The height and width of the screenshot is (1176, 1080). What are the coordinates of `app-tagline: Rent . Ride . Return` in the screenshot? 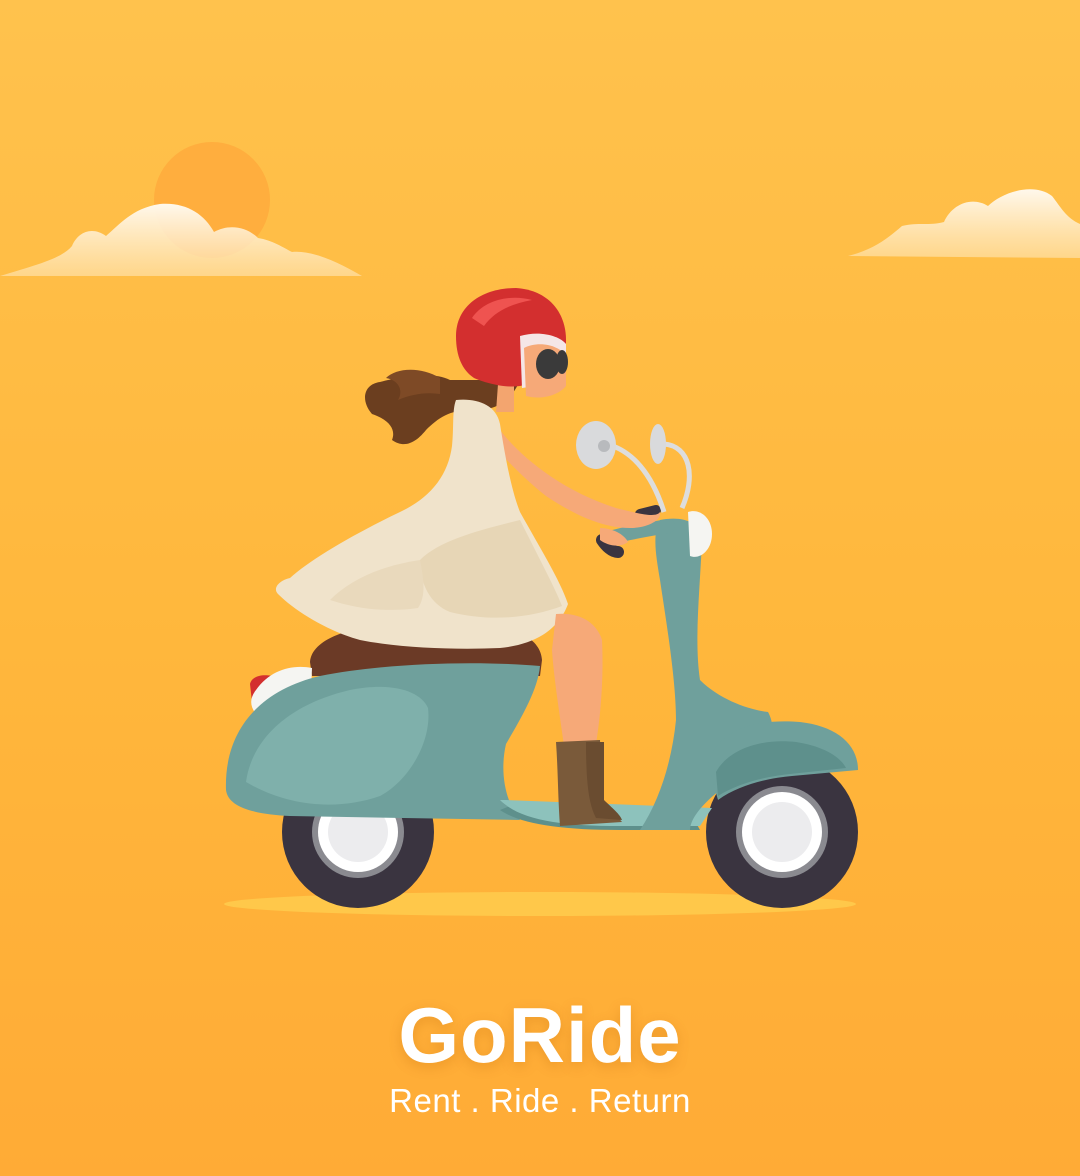 It's located at (540, 1100).